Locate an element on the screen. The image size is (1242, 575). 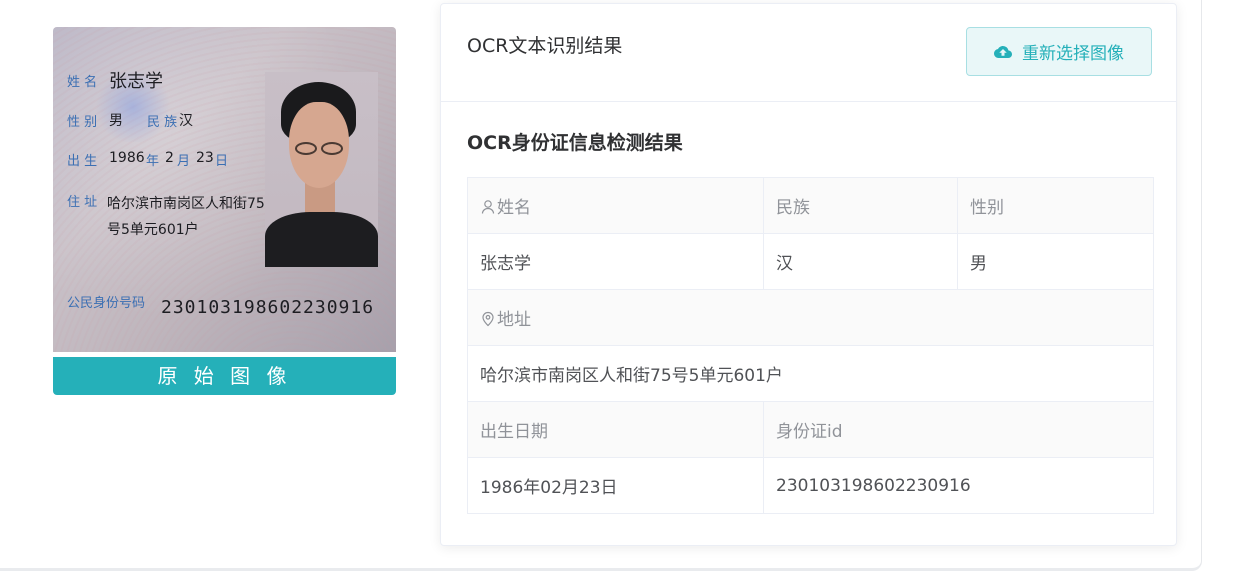
ethnicity-header: 民族 is located at coordinates (860, 205).